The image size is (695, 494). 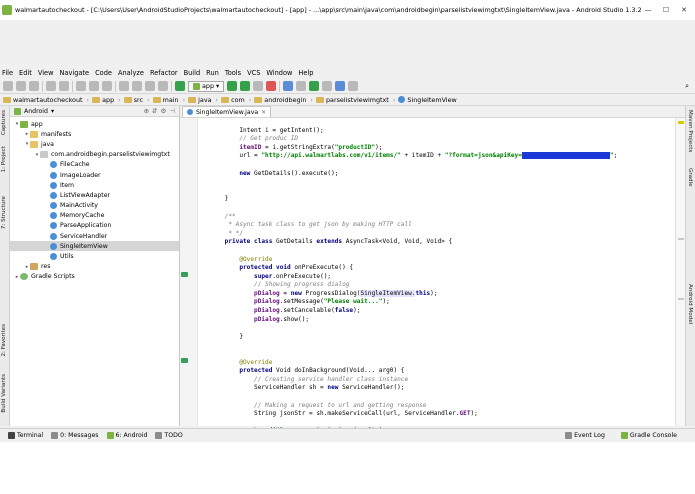 What do you see at coordinates (355, 100) in the screenshot?
I see `breadcrumb-item: parselistviewimgtxt ›` at bounding box center [355, 100].